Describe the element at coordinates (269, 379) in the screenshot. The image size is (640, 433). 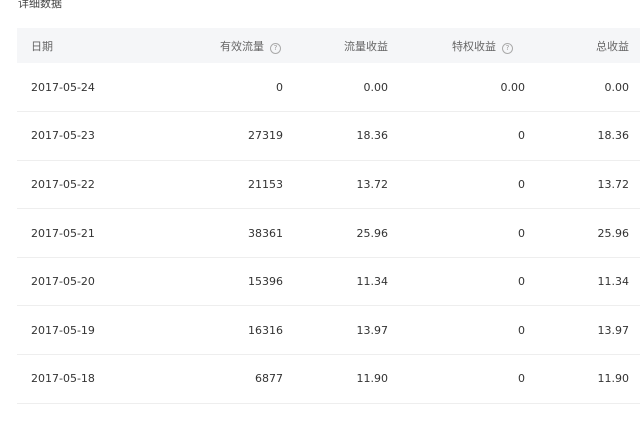
I see `cell-valid-flow: 6877` at that location.